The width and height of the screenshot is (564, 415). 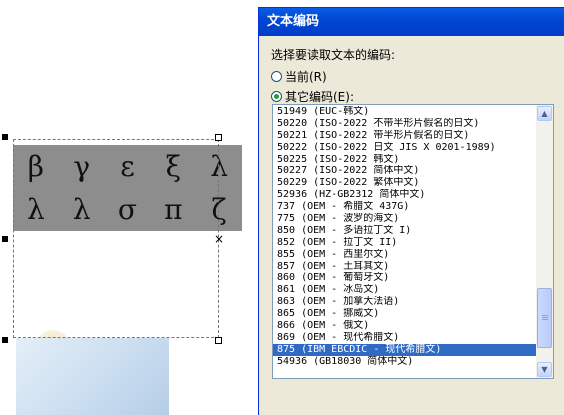 What do you see at coordinates (405, 290) in the screenshot?
I see `encoding-list-item: 861 (OEM - 冰岛文)` at bounding box center [405, 290].